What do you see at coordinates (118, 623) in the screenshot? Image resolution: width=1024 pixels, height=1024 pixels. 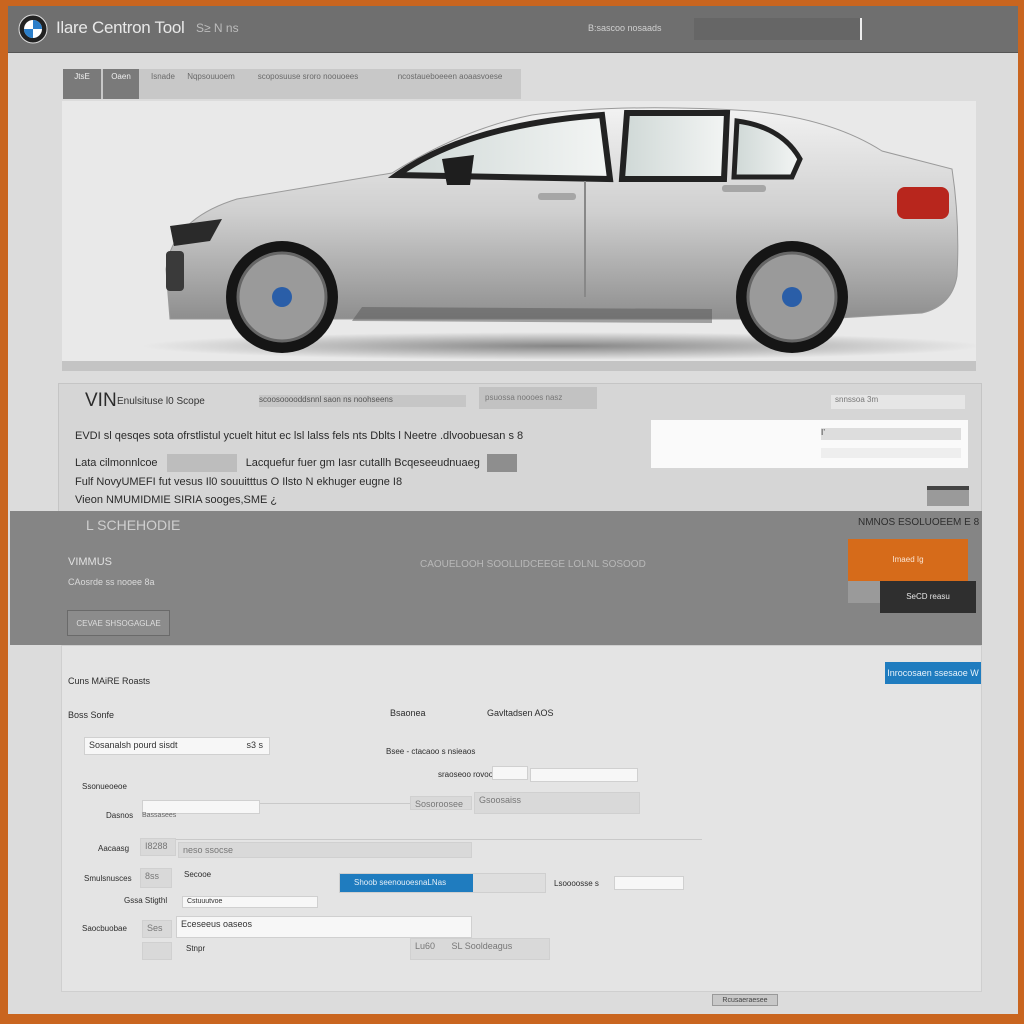 I see `results-action-button: CEVAE SHSOGAGLAE` at bounding box center [118, 623].